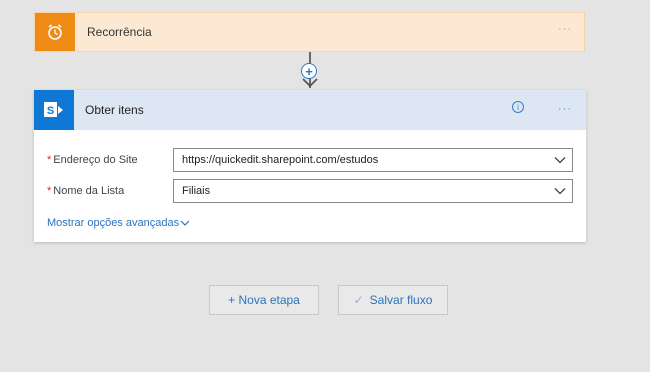 The height and width of the screenshot is (372, 650). Describe the element at coordinates (310, 83) in the screenshot. I see `arrow-down-icon` at that location.